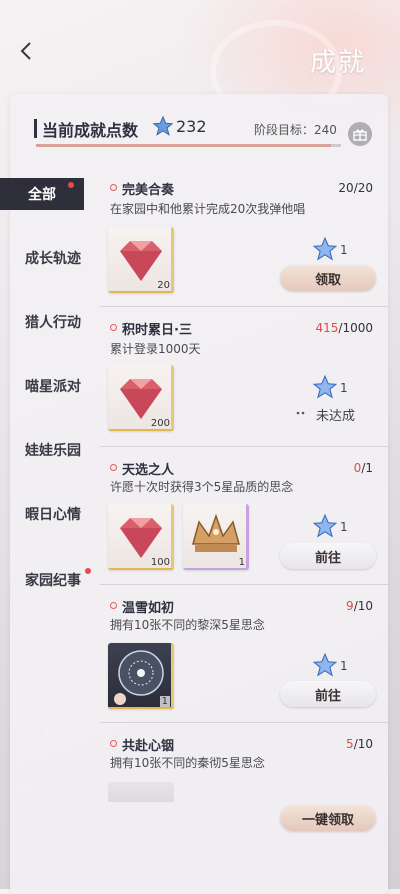 The image size is (400, 894). I want to click on sidebar-item-growth: 成长轨迹, so click(53, 258).